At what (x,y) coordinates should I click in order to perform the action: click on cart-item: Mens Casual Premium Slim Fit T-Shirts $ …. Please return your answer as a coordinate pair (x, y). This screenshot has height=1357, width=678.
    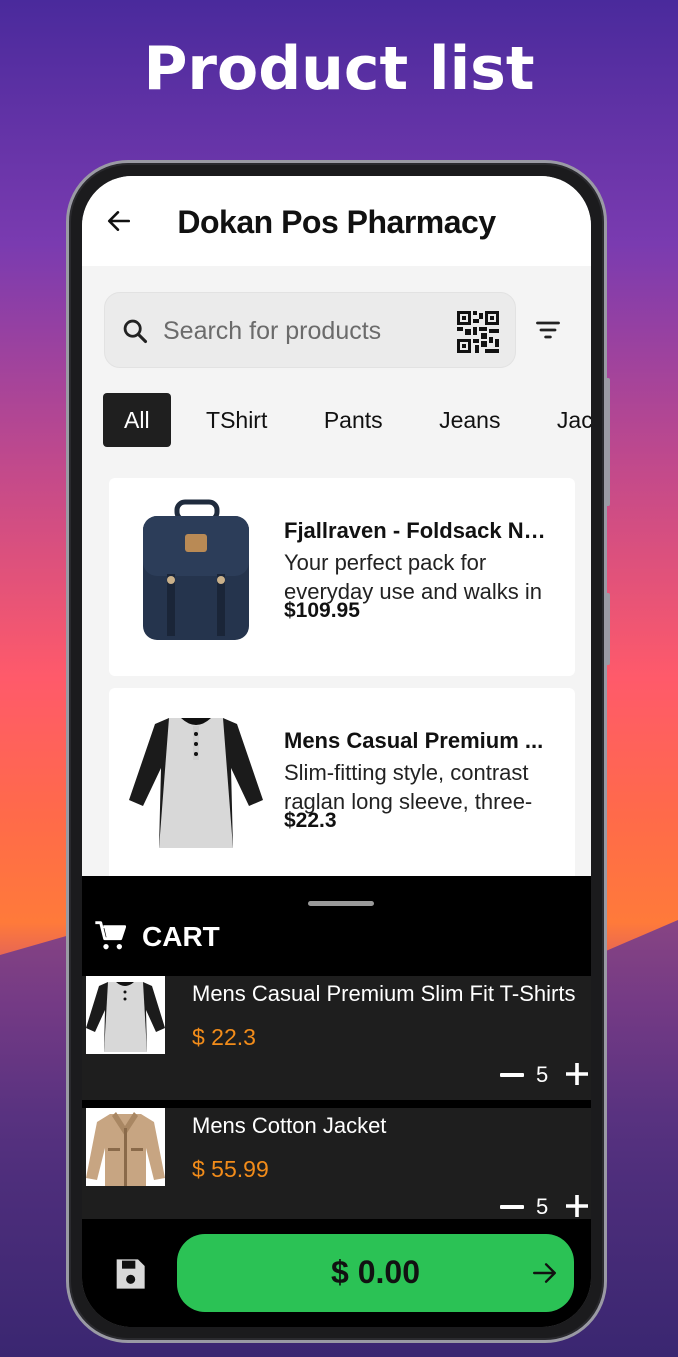
    Looking at the image, I should click on (336, 1038).